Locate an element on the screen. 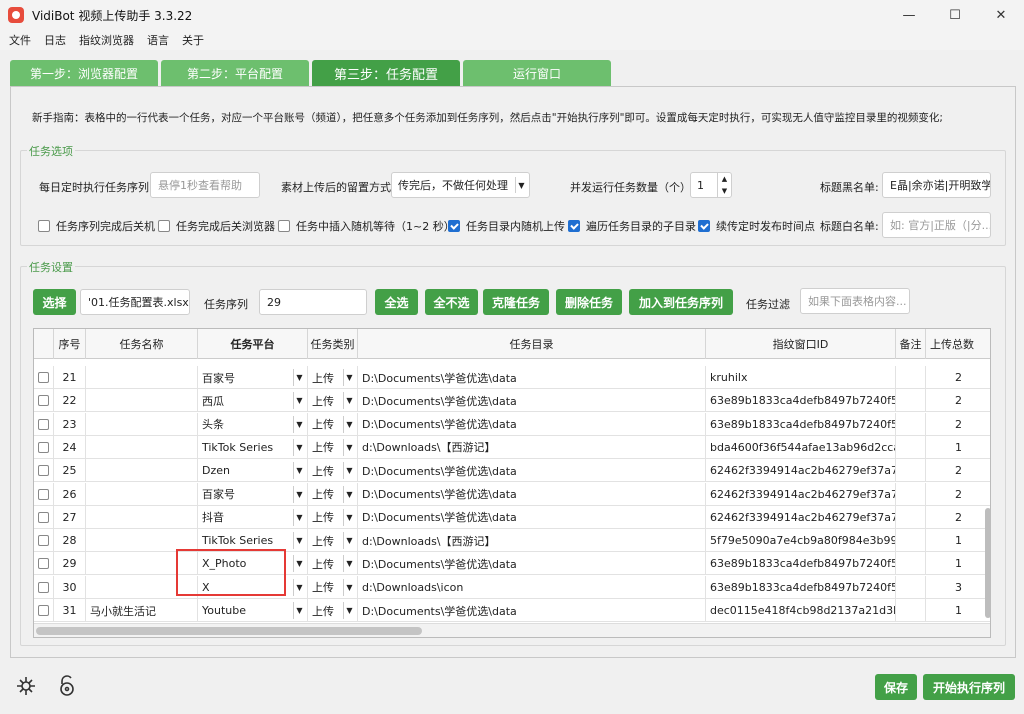  header-platform: 任务平台 is located at coordinates (253, 344).